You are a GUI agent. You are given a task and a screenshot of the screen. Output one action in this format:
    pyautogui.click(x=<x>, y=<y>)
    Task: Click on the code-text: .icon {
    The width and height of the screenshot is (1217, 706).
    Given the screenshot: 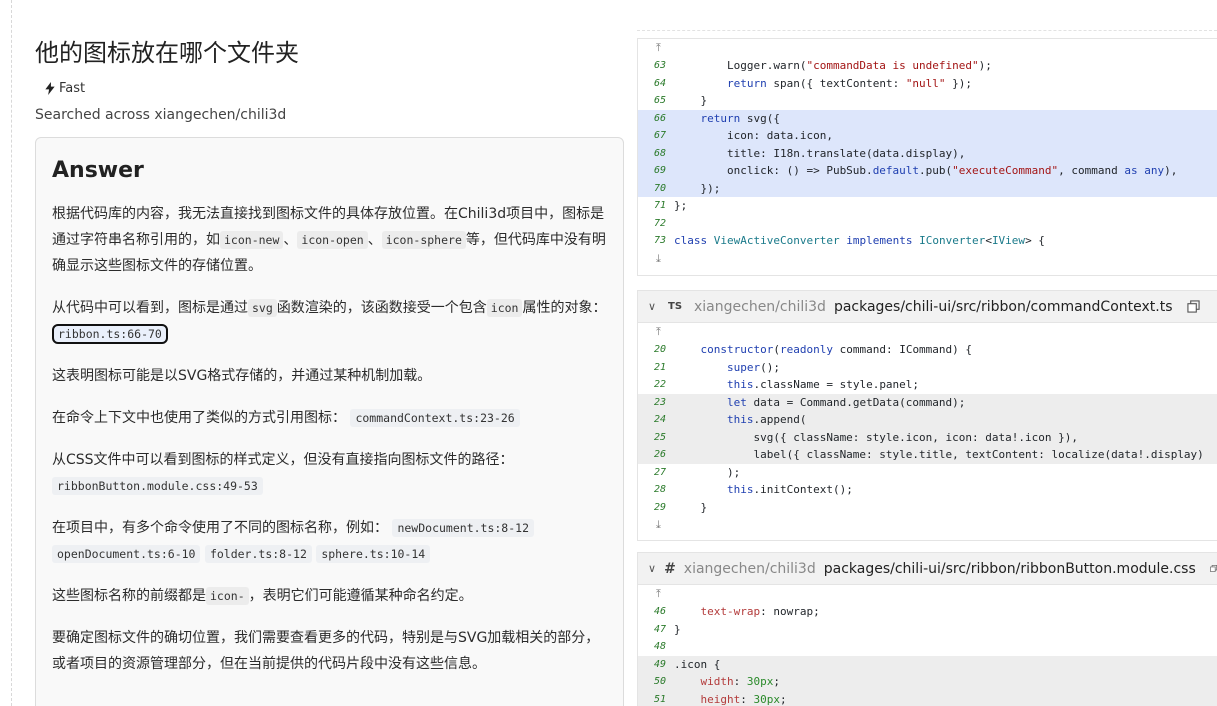 What is the action you would take?
    pyautogui.click(x=697, y=664)
    